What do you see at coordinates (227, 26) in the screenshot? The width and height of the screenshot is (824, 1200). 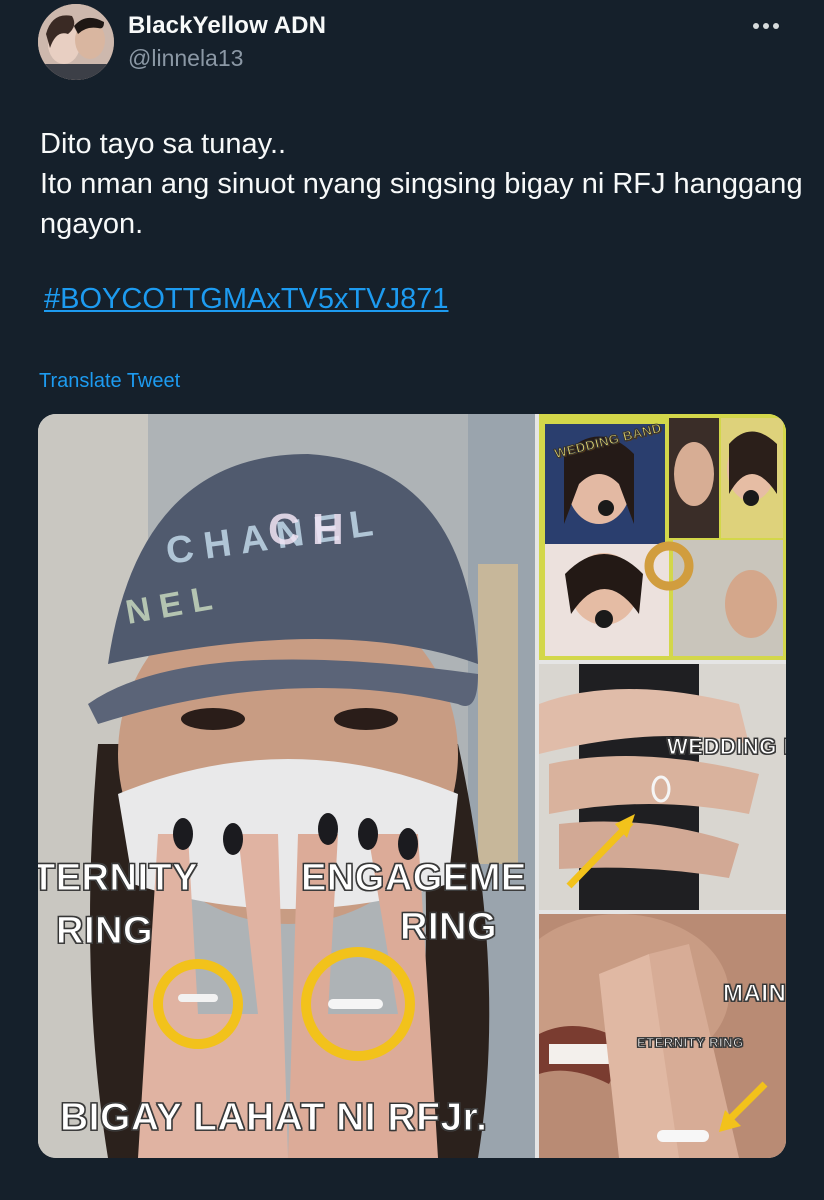 I see `display-name: BlackYellow ADN` at bounding box center [227, 26].